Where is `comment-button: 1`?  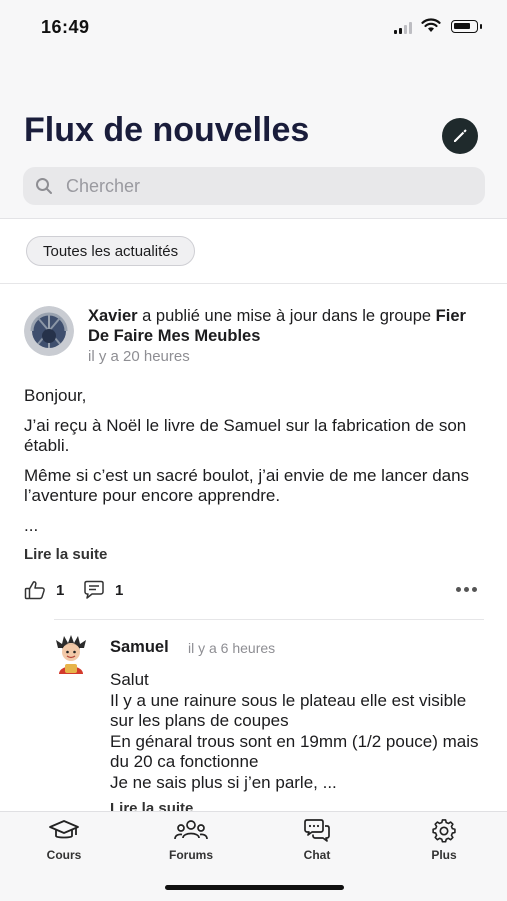 comment-button: 1 is located at coordinates (103, 590).